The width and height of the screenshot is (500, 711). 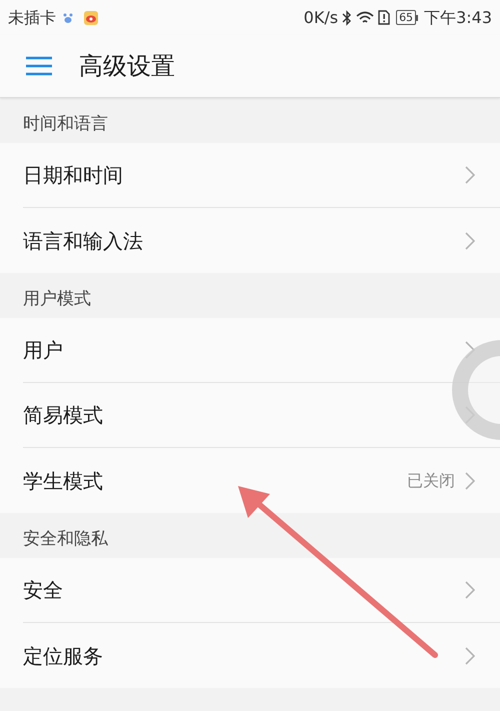 What do you see at coordinates (65, 124) in the screenshot?
I see `section-header: 时间和语言` at bounding box center [65, 124].